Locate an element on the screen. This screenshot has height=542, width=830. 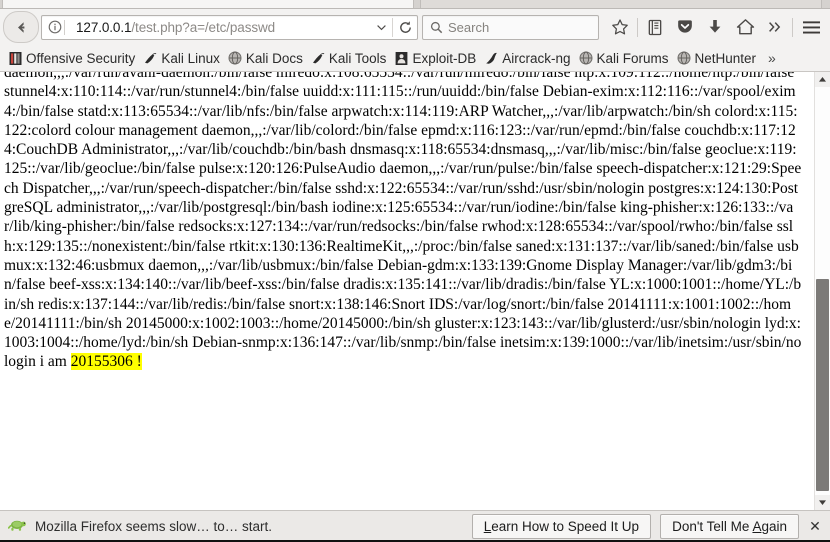
close-x-icon: ✕ is located at coordinates (815, 527).